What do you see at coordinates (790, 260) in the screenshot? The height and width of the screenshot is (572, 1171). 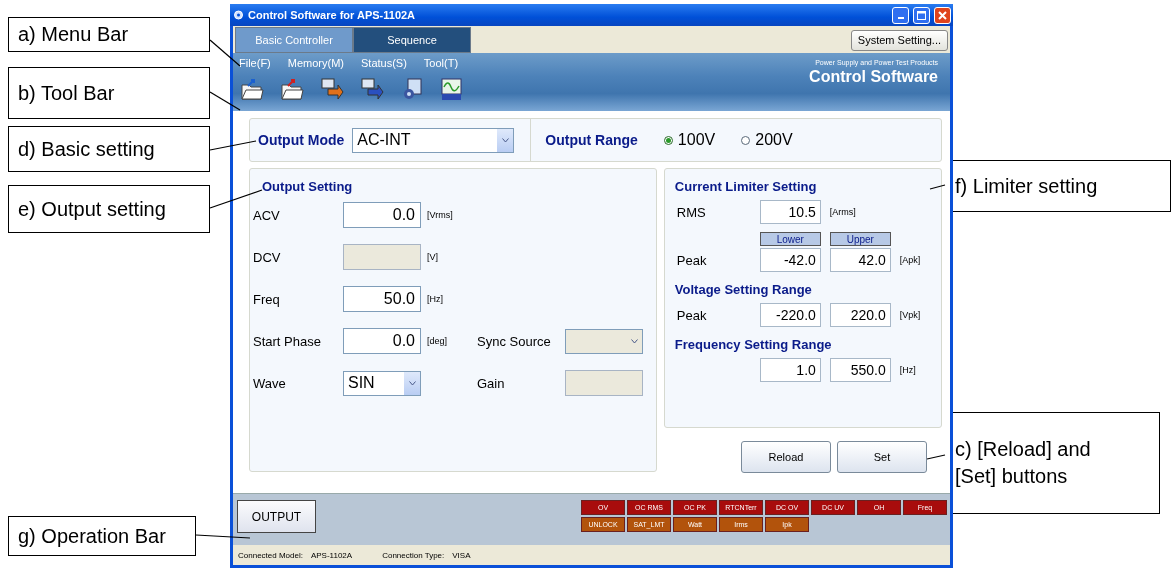 I see `input-field: -42.0` at bounding box center [790, 260].